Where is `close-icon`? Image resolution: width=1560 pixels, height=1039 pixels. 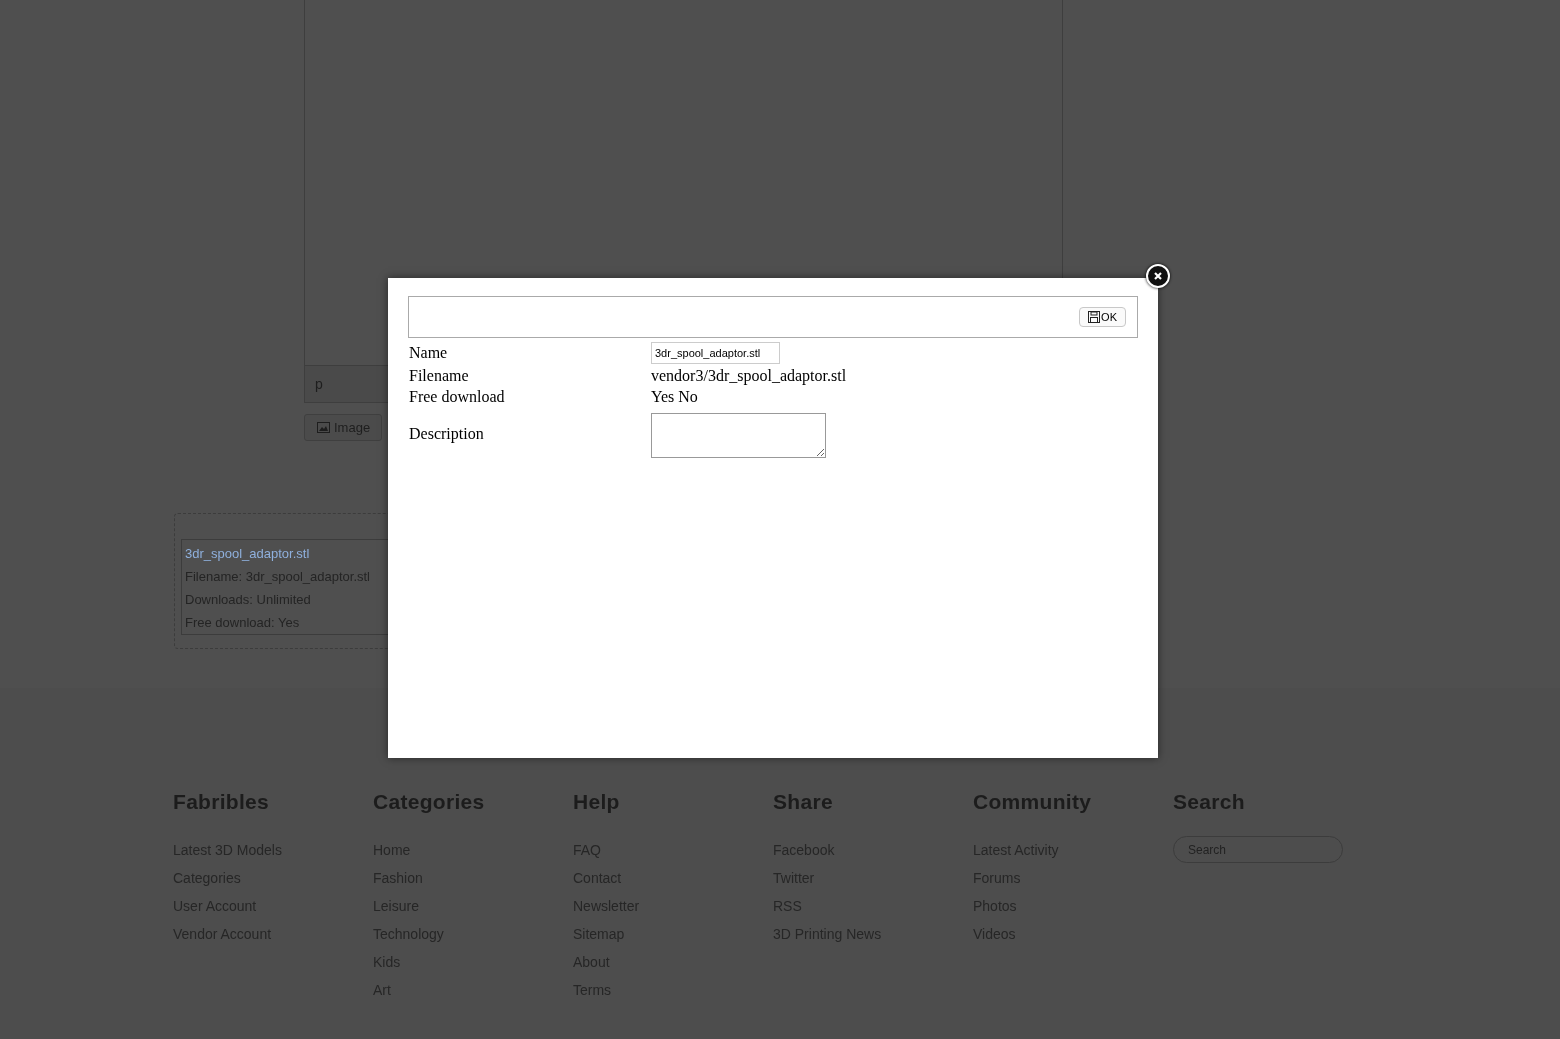
close-icon is located at coordinates (1158, 276).